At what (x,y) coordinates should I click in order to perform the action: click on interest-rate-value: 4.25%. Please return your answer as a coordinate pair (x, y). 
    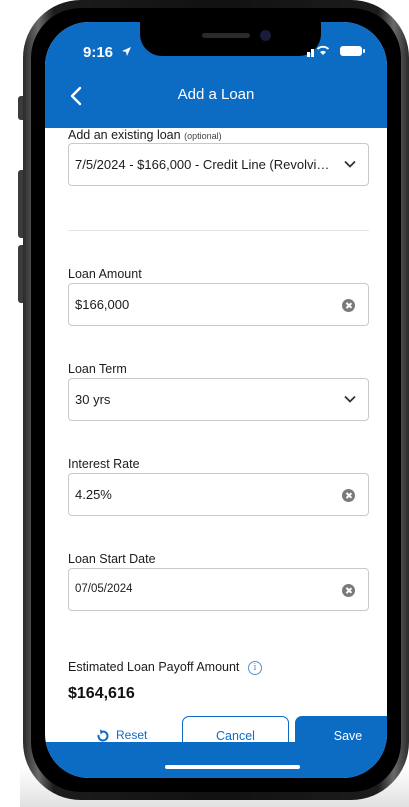
    Looking at the image, I should click on (93, 494).